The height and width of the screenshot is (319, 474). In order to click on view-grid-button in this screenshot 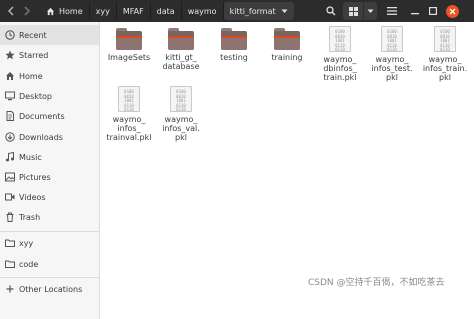, I will do `click(353, 11)`.